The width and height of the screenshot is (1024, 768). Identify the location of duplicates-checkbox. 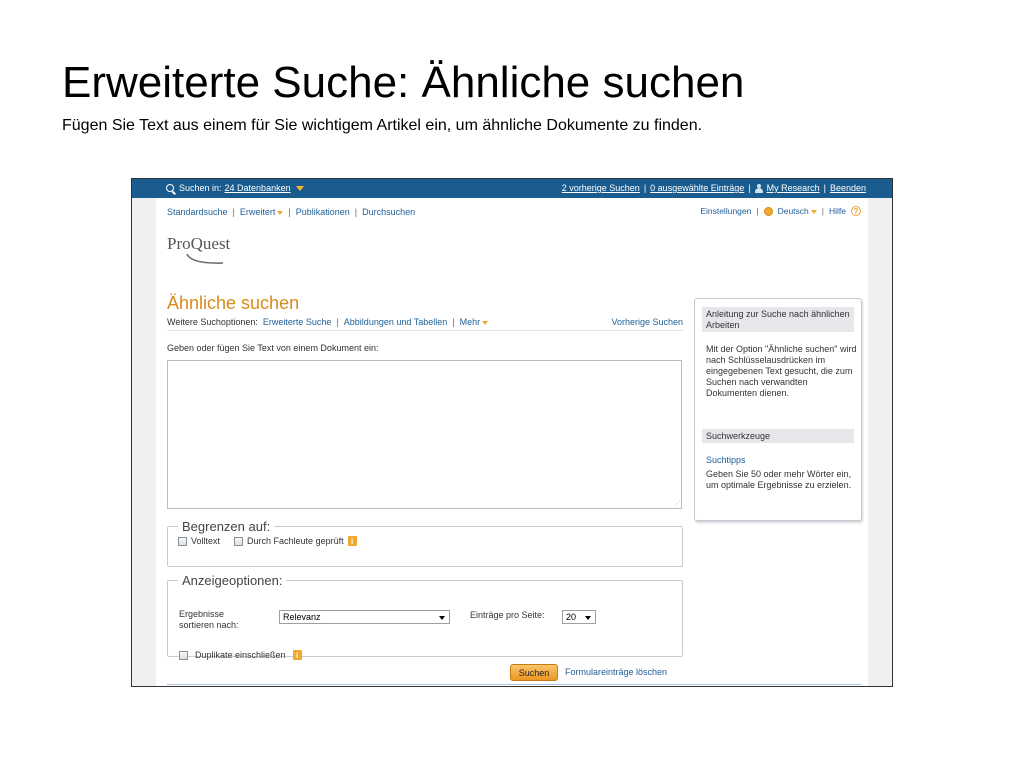
(183, 655).